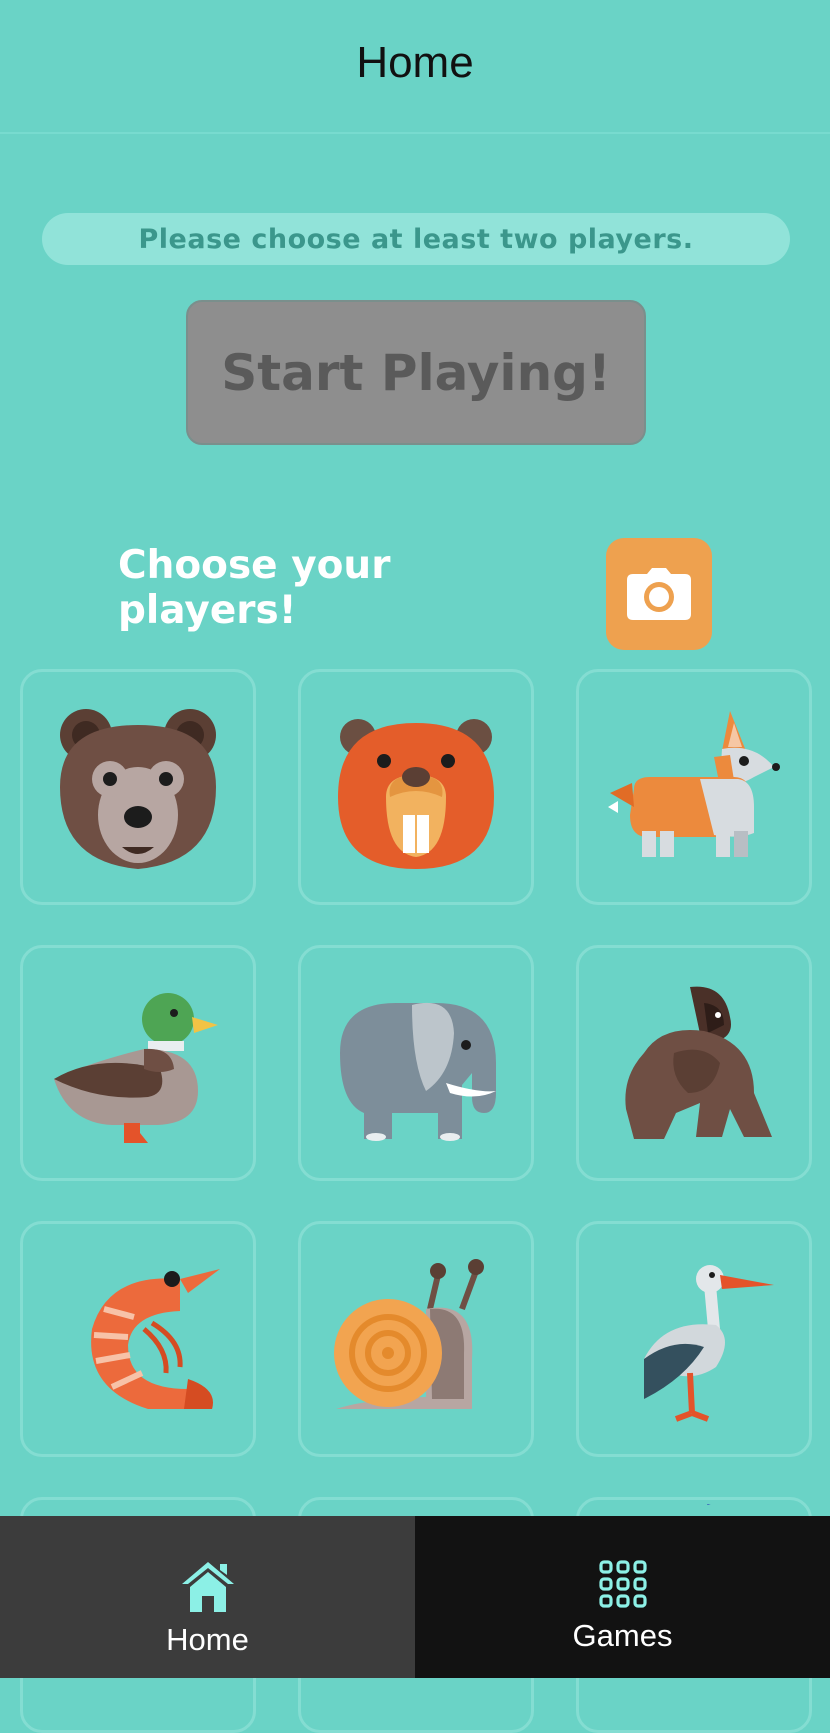 The width and height of the screenshot is (830, 1733). I want to click on choose-players-label: Choose your players!, so click(254, 588).